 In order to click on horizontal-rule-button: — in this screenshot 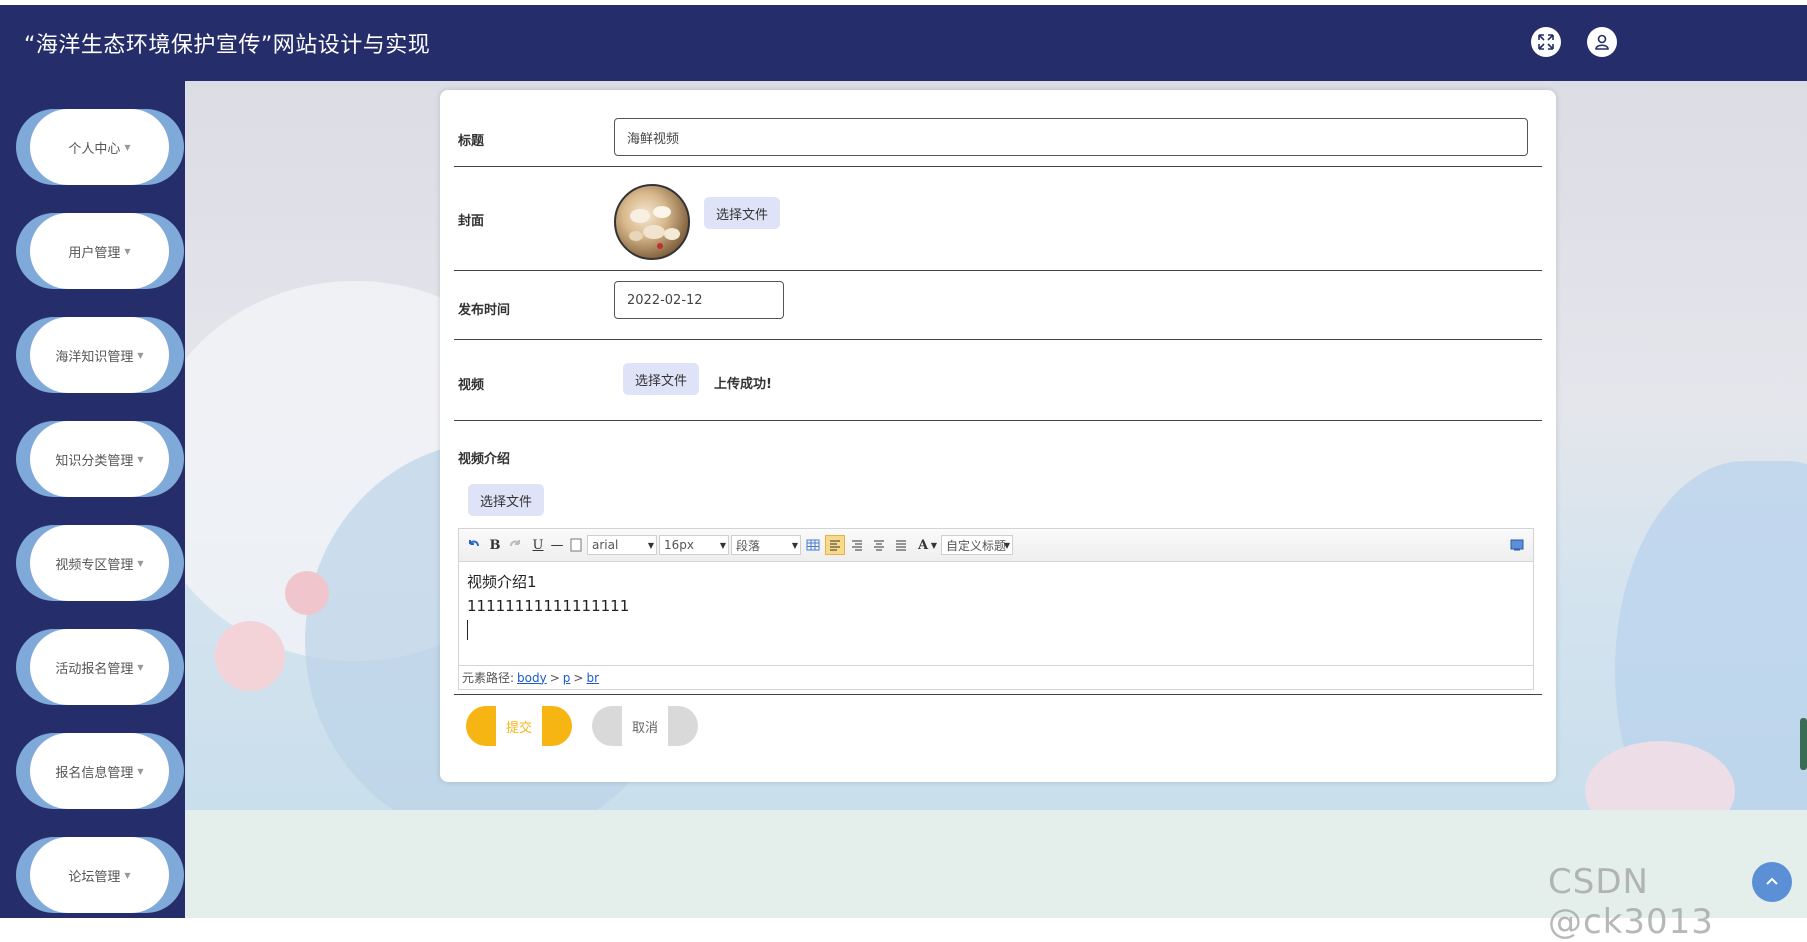, I will do `click(557, 545)`.